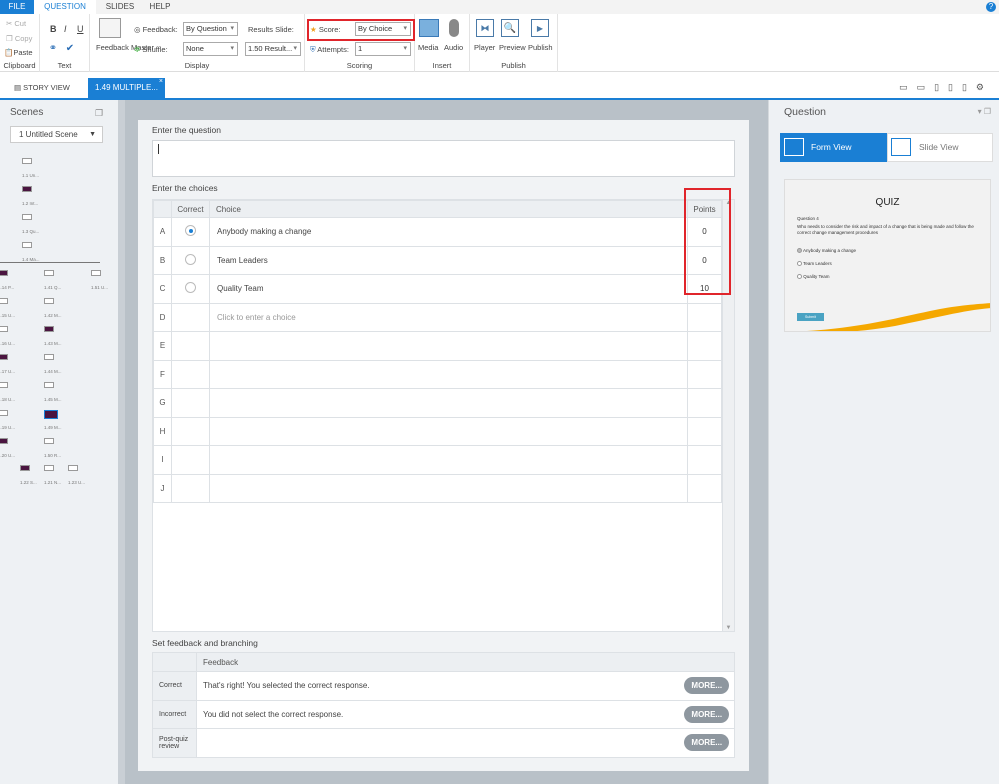 The image size is (999, 784). What do you see at coordinates (428, 47) in the screenshot?
I see `media-button: Media` at bounding box center [428, 47].